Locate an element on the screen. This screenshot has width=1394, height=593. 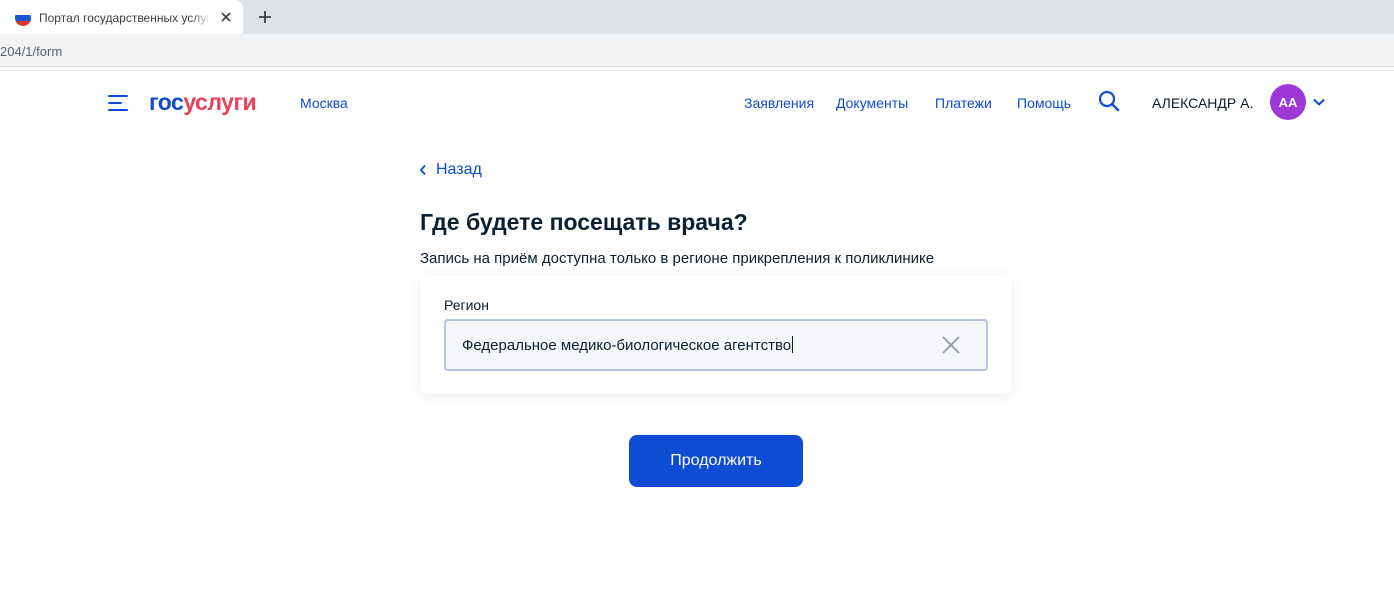
page-title: Где будете посещать врача? is located at coordinates (584, 222).